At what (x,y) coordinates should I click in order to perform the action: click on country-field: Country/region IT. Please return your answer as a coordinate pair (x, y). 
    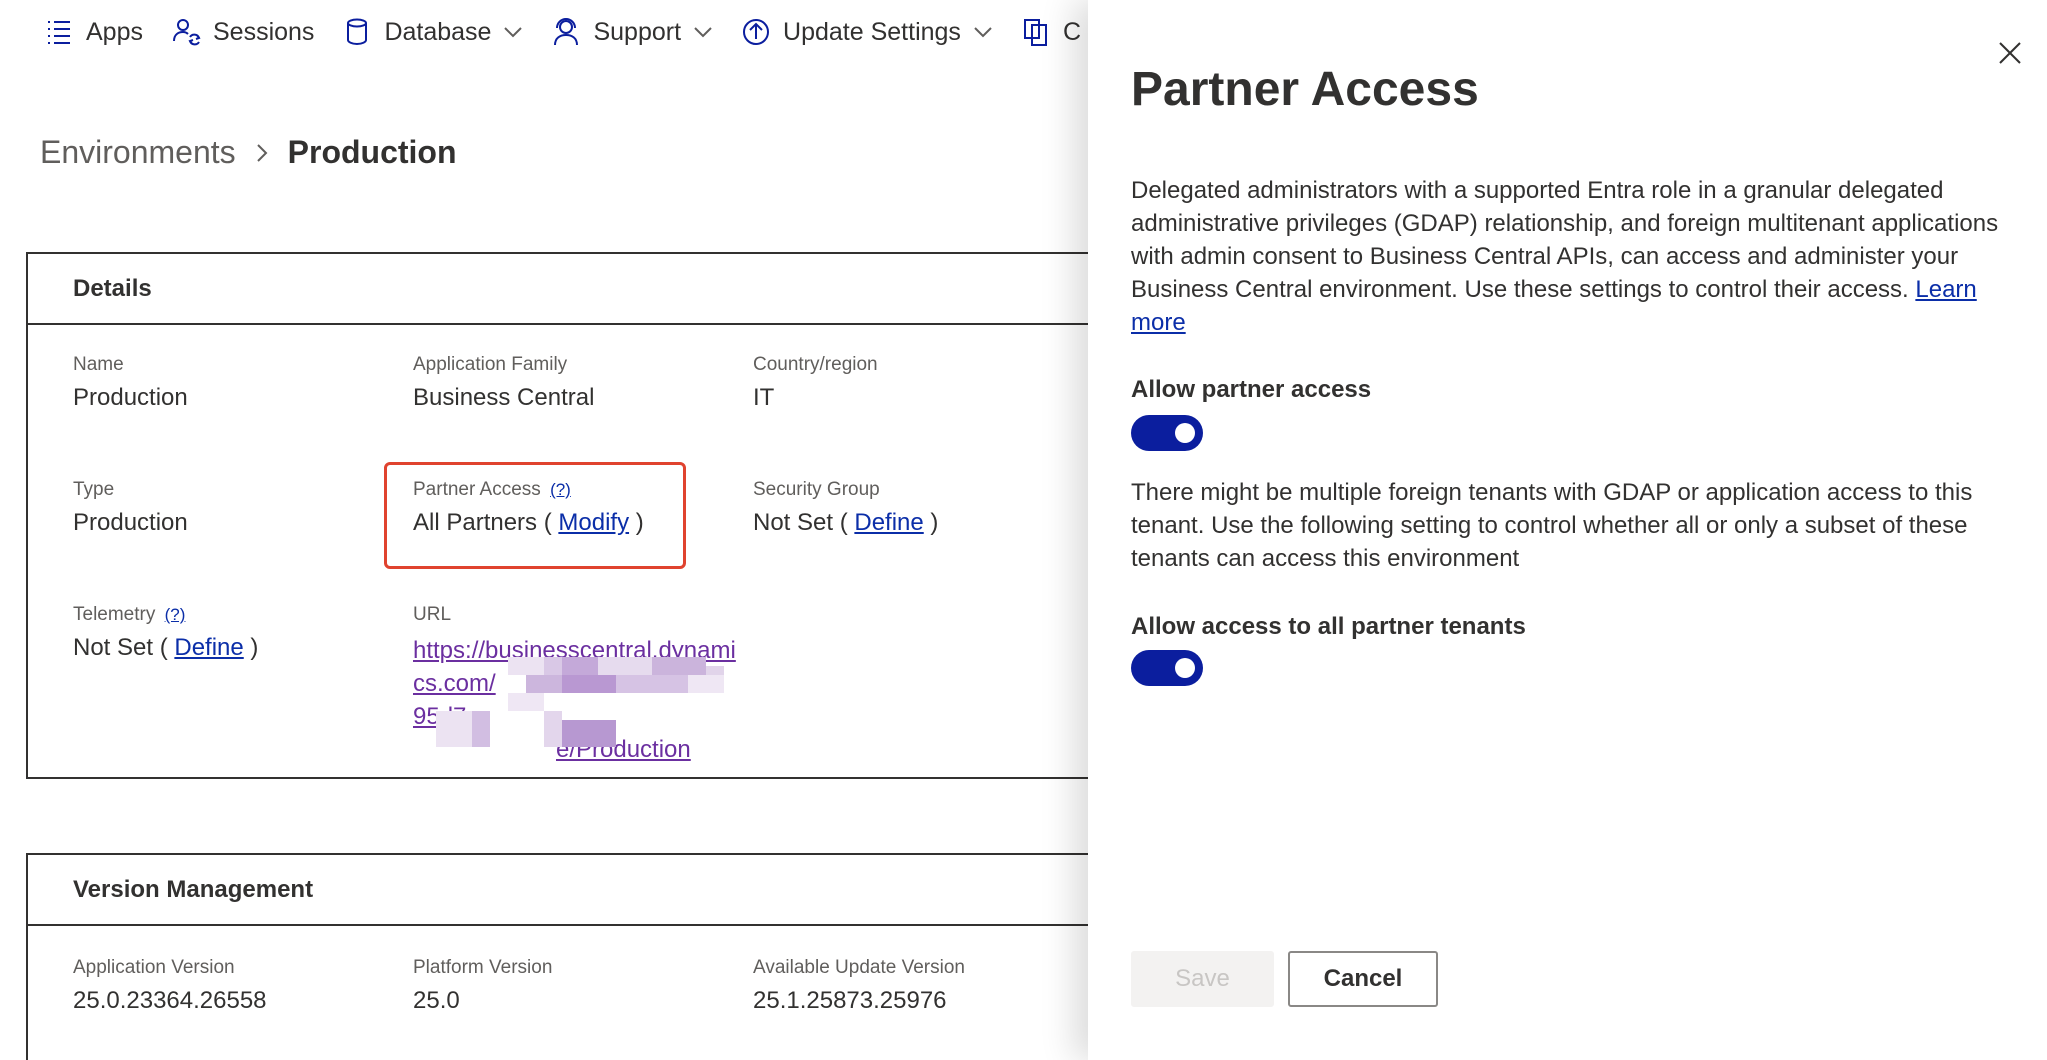
    Looking at the image, I should click on (815, 383).